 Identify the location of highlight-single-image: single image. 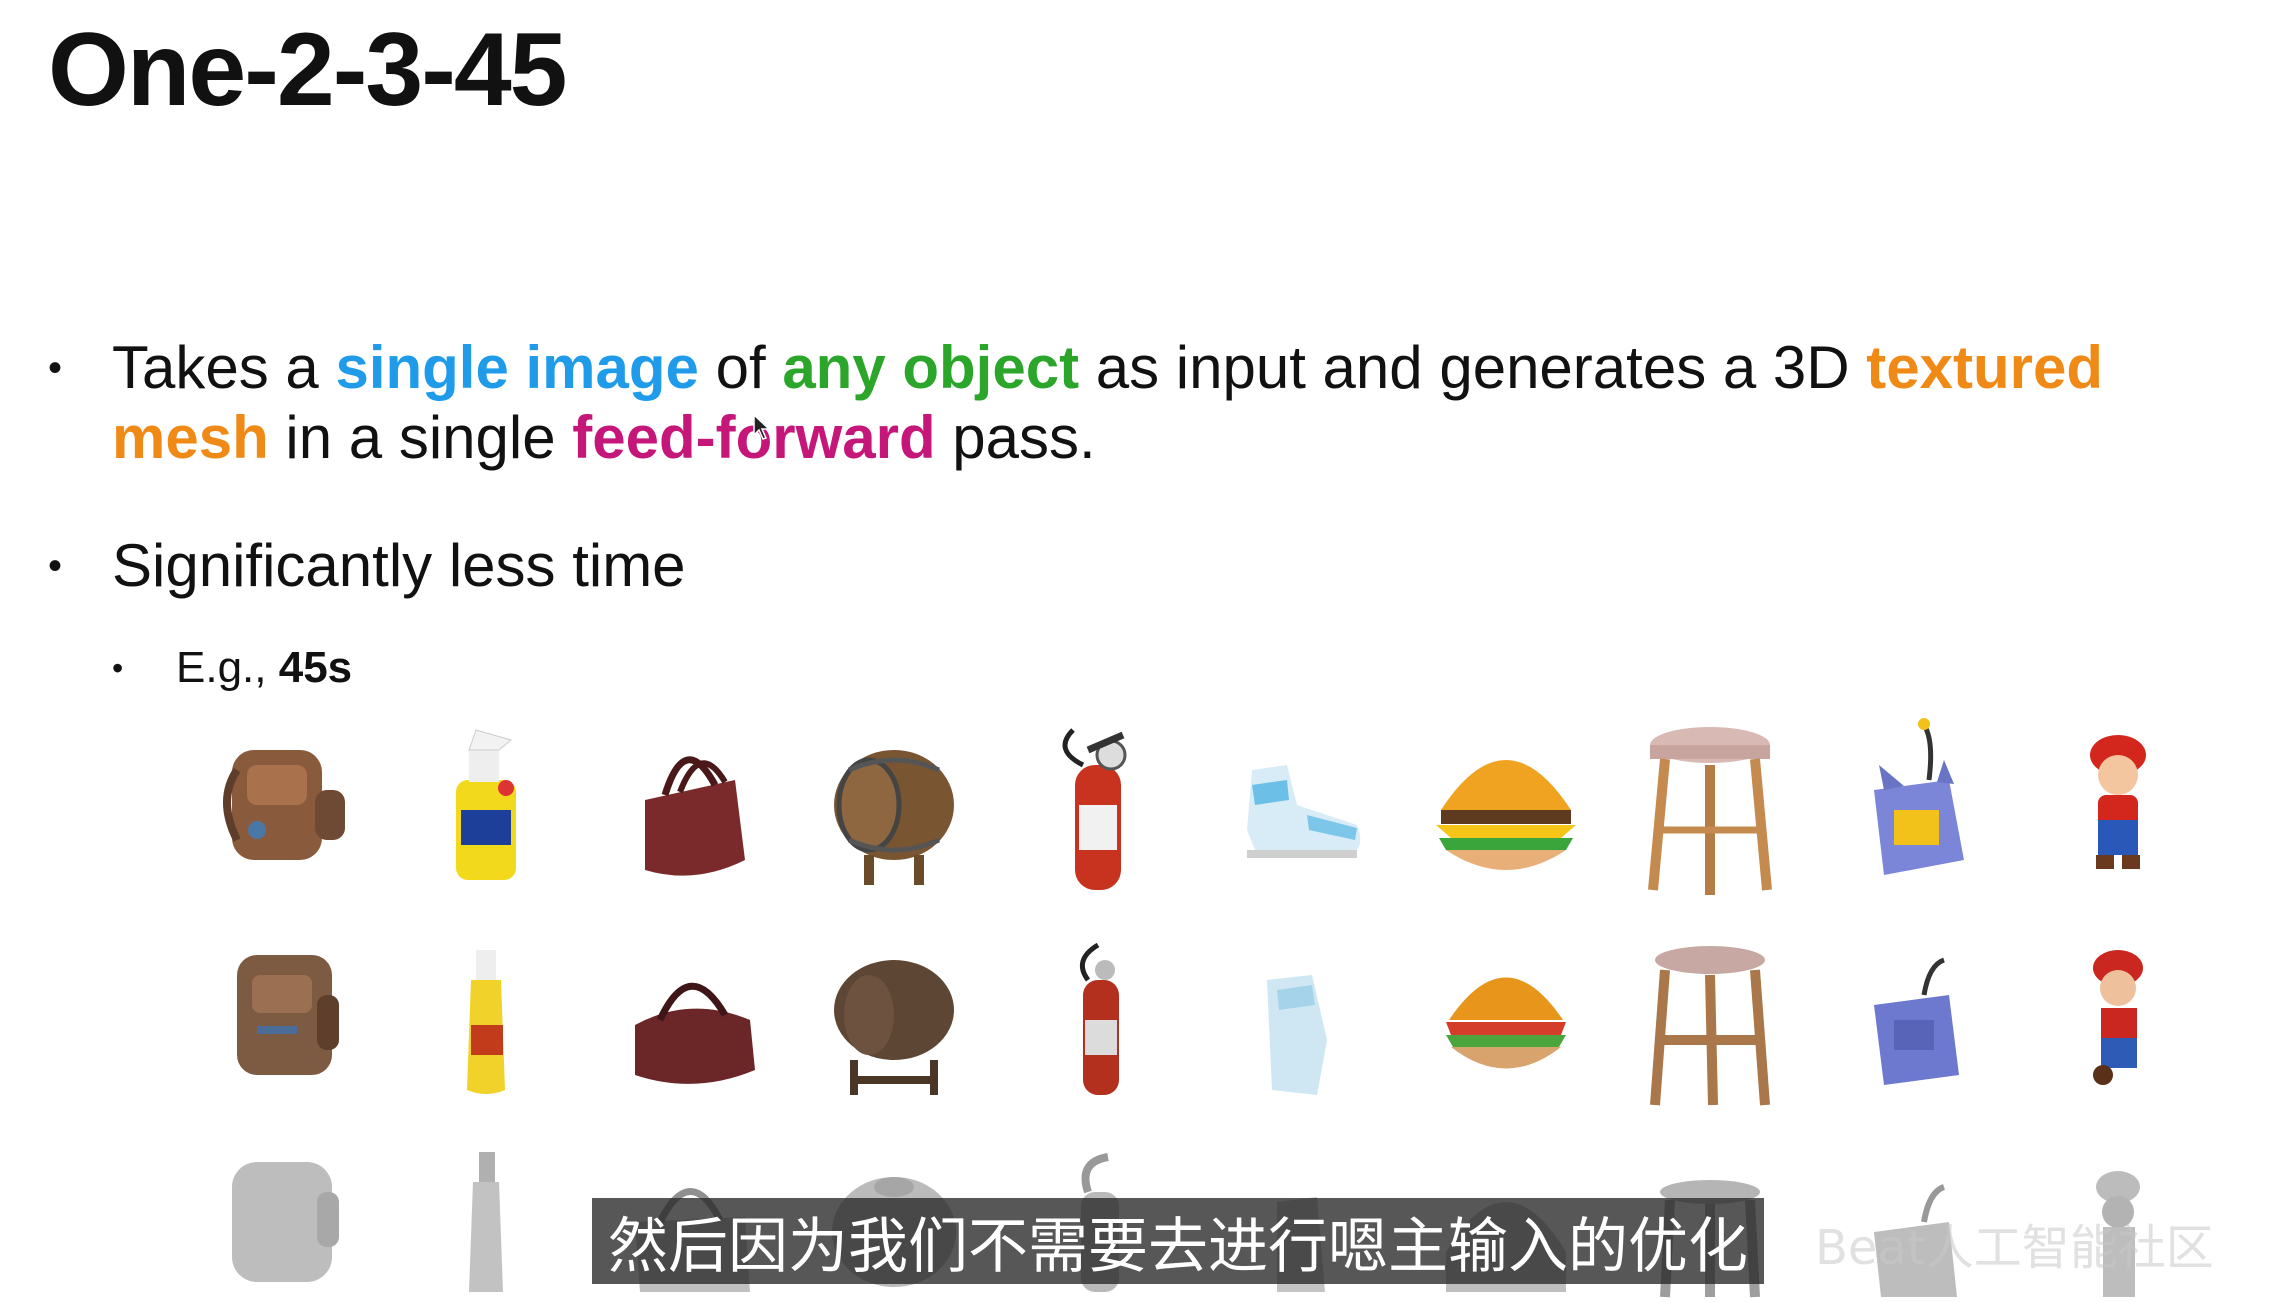
(517, 367).